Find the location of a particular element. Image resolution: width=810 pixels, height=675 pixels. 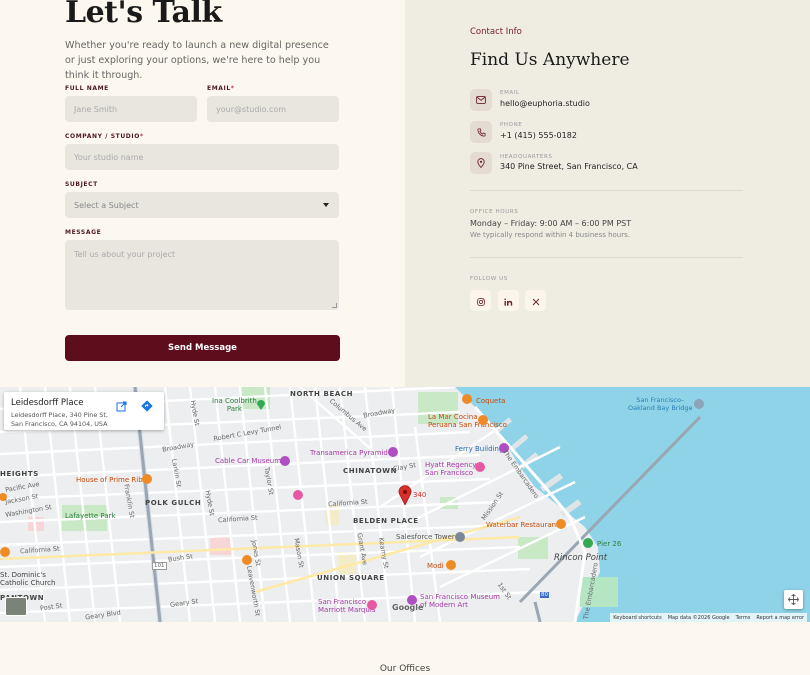

poi-label: Salesforce Tower is located at coordinates (425, 537).